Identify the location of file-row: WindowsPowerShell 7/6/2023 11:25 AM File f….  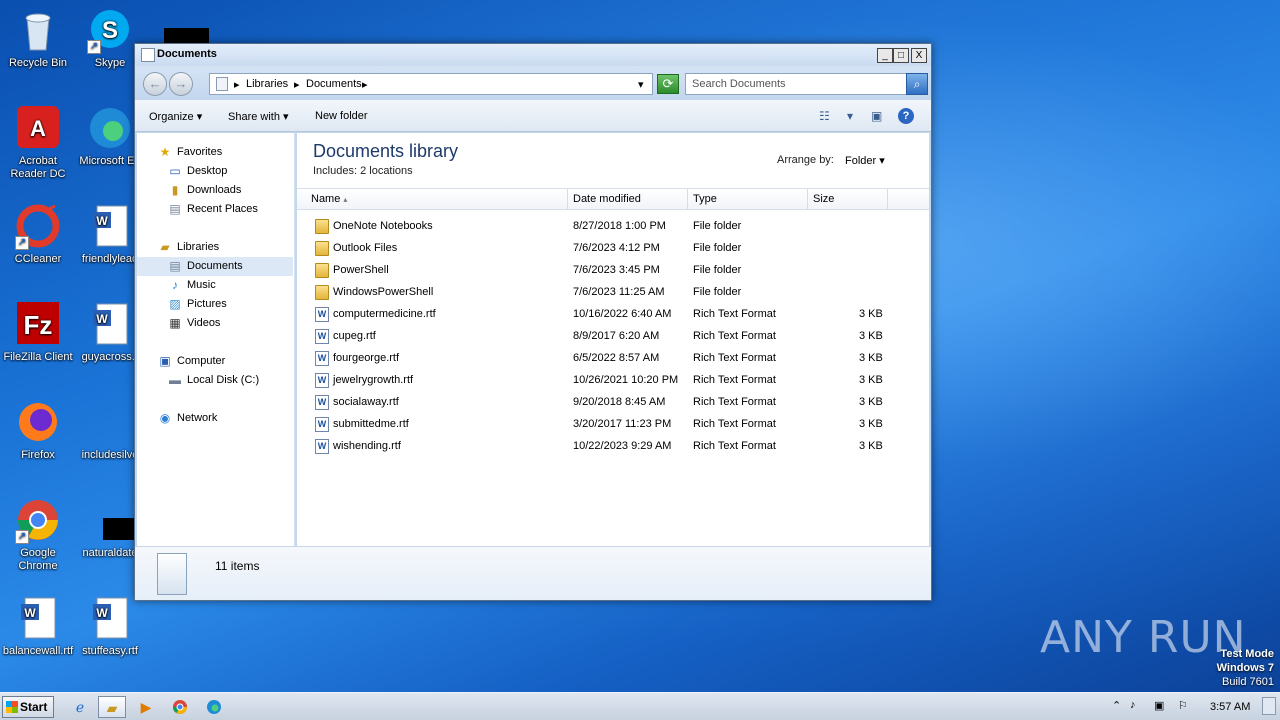
(613, 293).